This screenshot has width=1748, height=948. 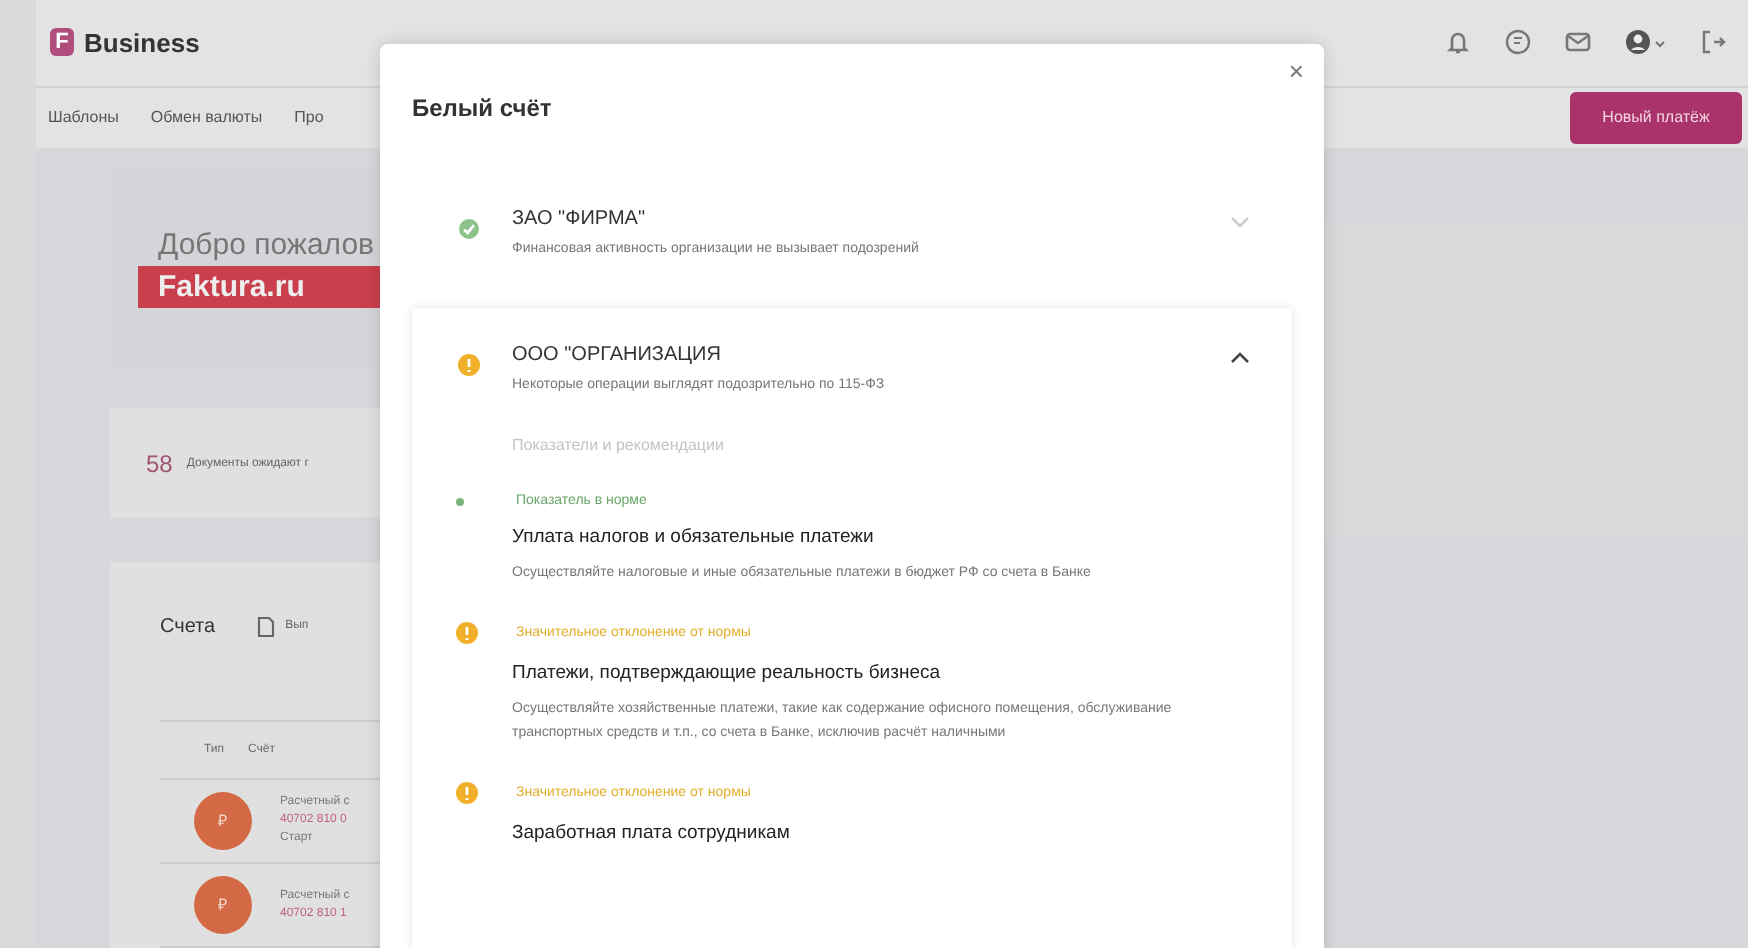 I want to click on logout-icon, so click(x=1714, y=42).